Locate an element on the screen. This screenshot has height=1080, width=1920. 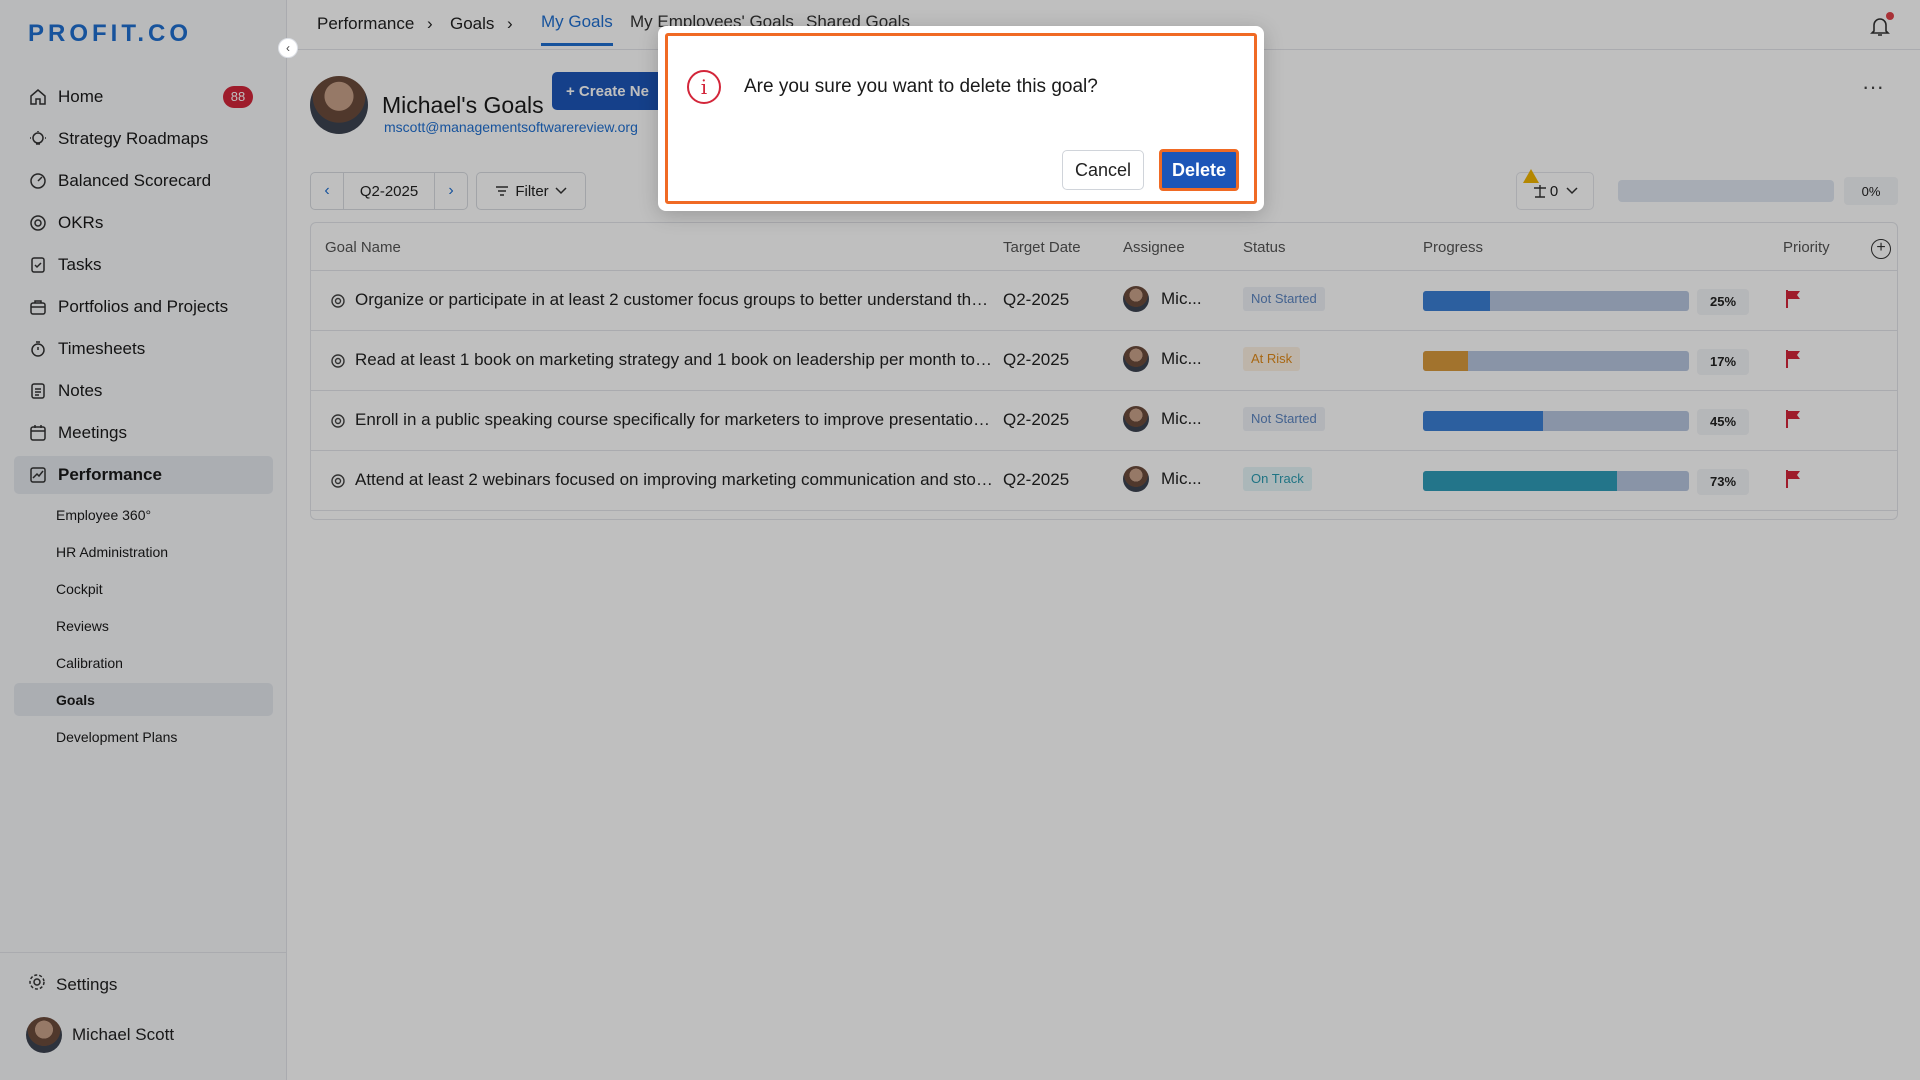
collapse-sidebar-button: ‹ is located at coordinates (288, 48).